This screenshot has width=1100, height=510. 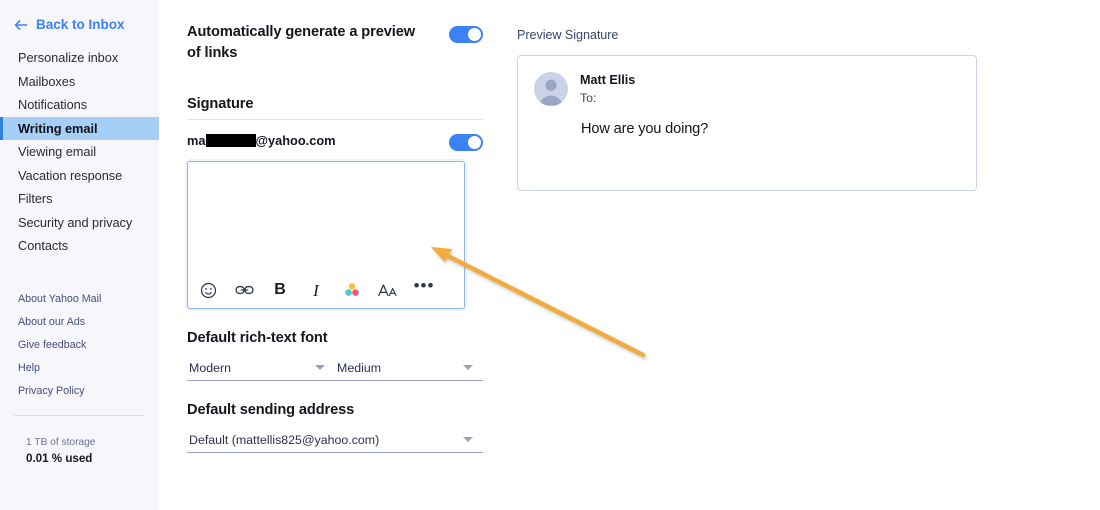 I want to click on sidebar-item-label: Filters, so click(x=35, y=198).